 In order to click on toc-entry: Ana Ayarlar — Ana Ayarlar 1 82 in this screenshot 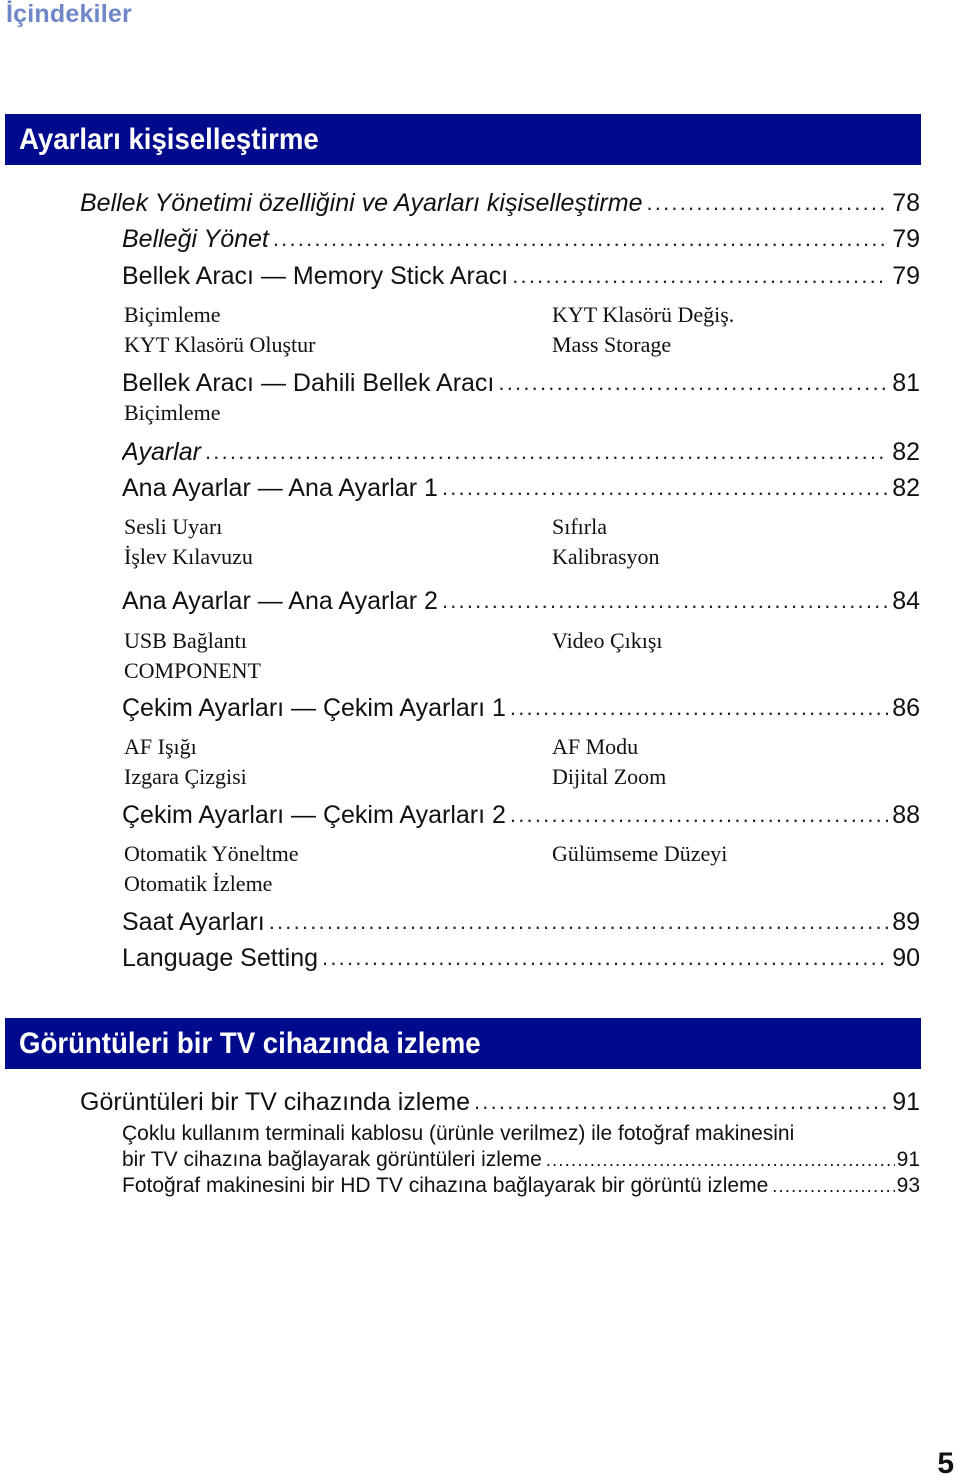, I will do `click(521, 488)`.